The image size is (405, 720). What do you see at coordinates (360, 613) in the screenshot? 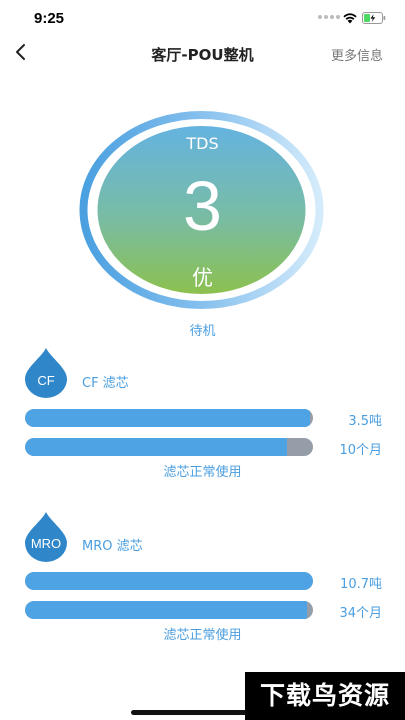
I see `time-remaining-text: 34个月` at bounding box center [360, 613].